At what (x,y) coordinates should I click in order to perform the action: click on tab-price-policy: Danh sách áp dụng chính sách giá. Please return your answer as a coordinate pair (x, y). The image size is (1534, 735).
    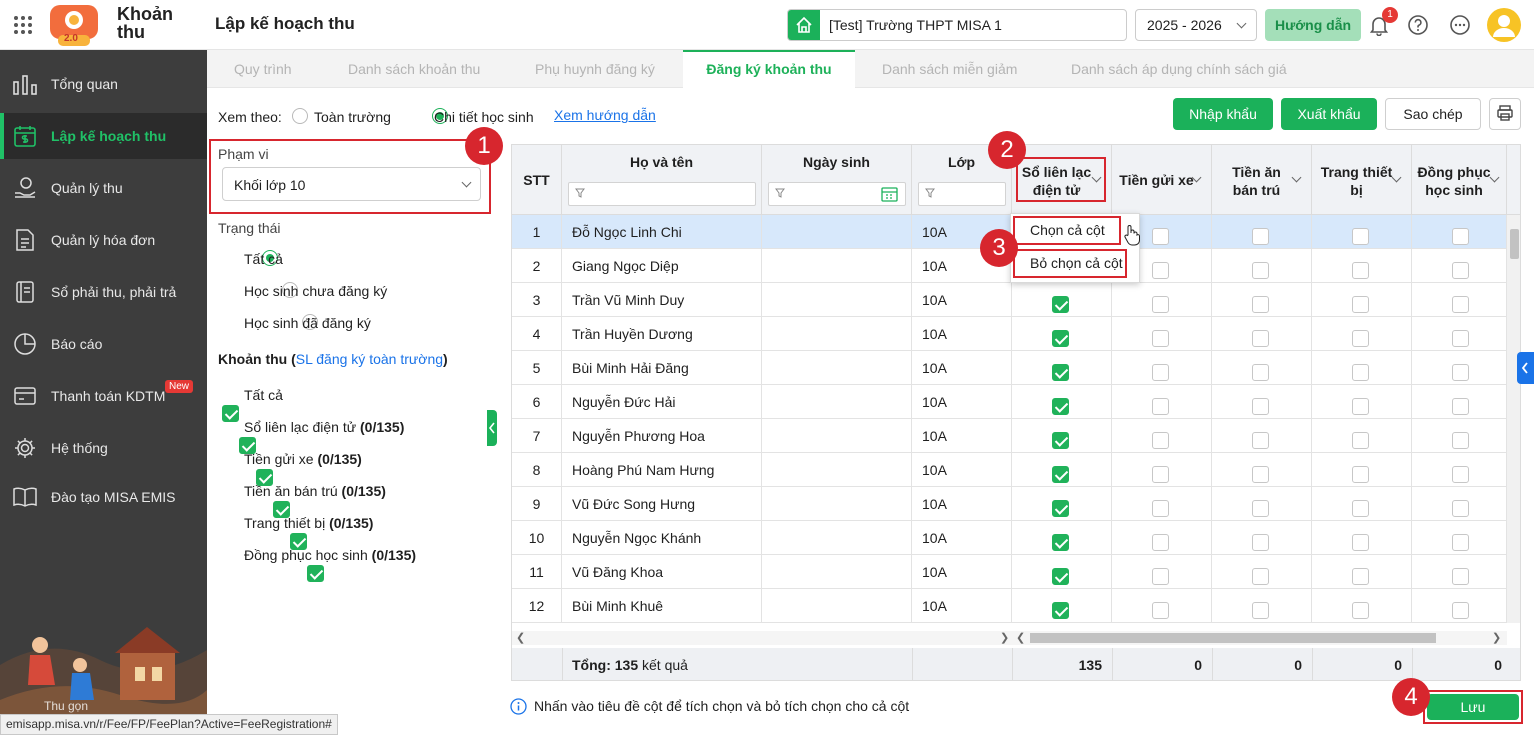
    Looking at the image, I should click on (1179, 69).